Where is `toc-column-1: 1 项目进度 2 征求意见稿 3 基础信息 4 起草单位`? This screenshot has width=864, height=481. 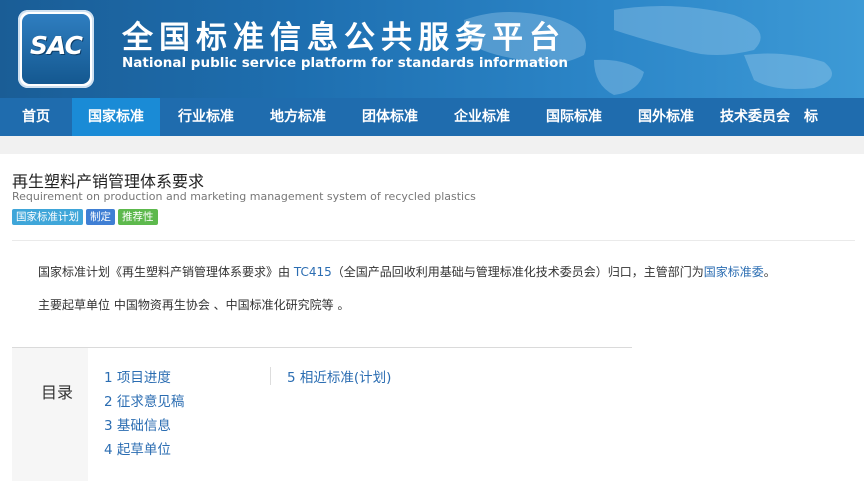
toc-column-1: 1 项目进度 2 征求意见稿 3 基础信息 4 起草单位 is located at coordinates (144, 414).